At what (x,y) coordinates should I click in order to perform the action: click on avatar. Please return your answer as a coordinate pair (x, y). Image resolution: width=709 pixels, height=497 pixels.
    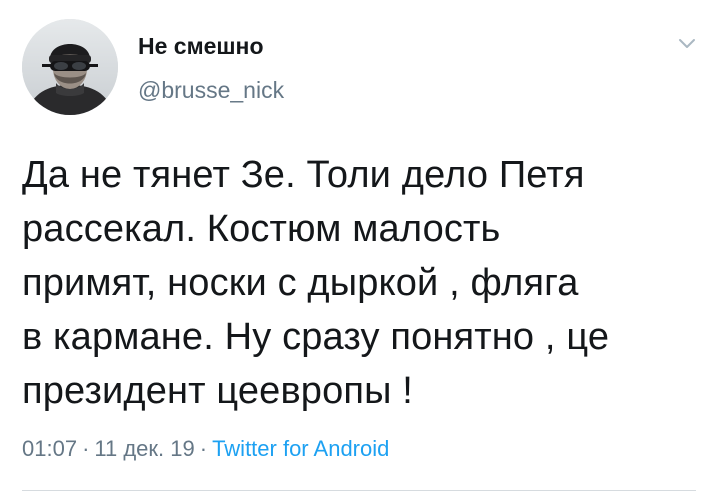
    Looking at the image, I should click on (70, 67).